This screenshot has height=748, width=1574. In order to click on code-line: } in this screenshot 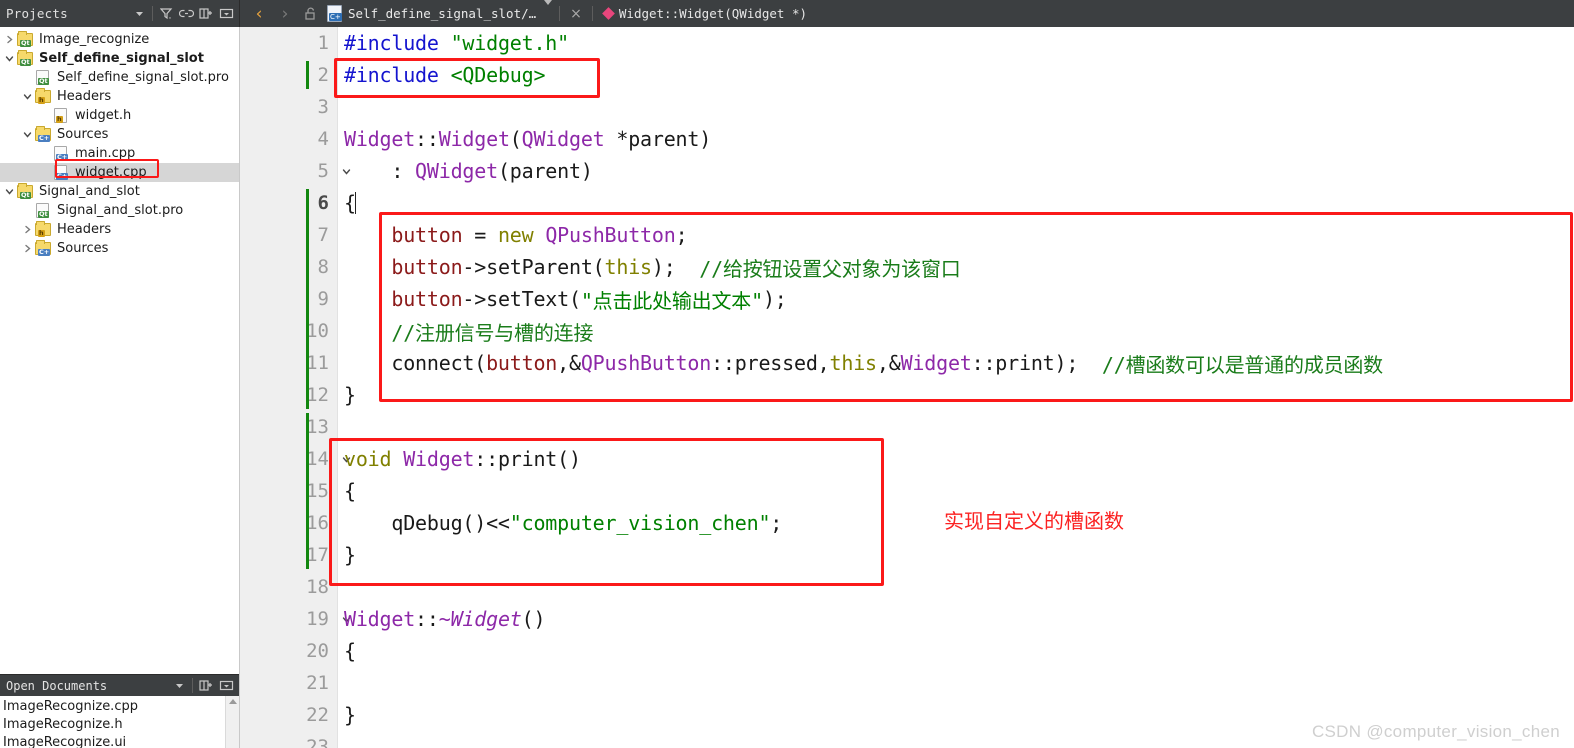, I will do `click(959, 395)`.